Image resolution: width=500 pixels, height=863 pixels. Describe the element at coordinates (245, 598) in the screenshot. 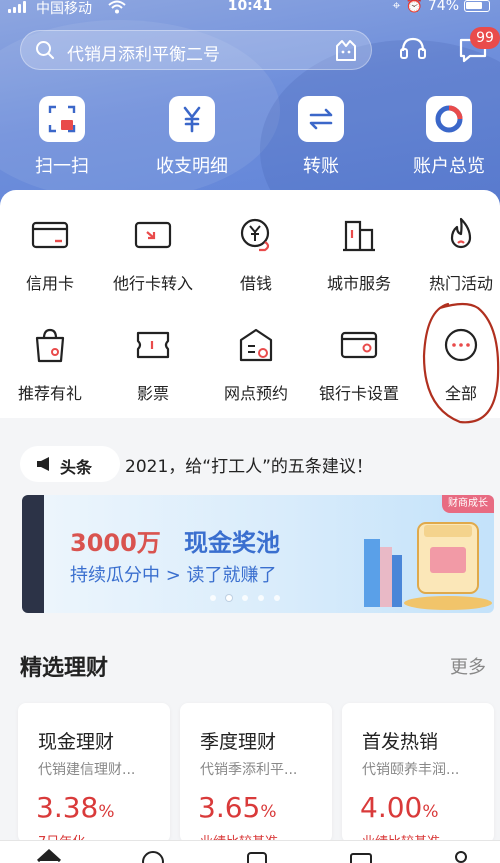

I see `carousel-dots` at that location.